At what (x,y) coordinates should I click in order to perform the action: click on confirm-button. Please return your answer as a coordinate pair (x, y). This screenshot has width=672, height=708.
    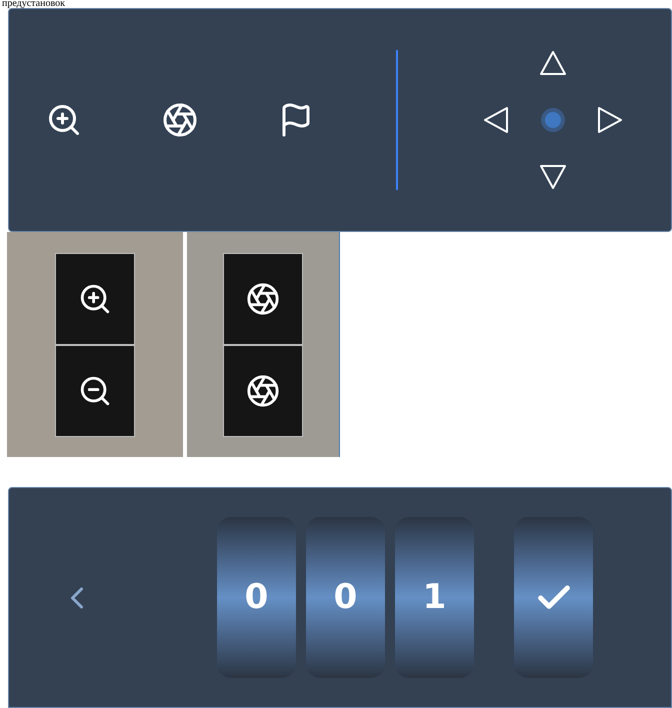
    Looking at the image, I should click on (553, 597).